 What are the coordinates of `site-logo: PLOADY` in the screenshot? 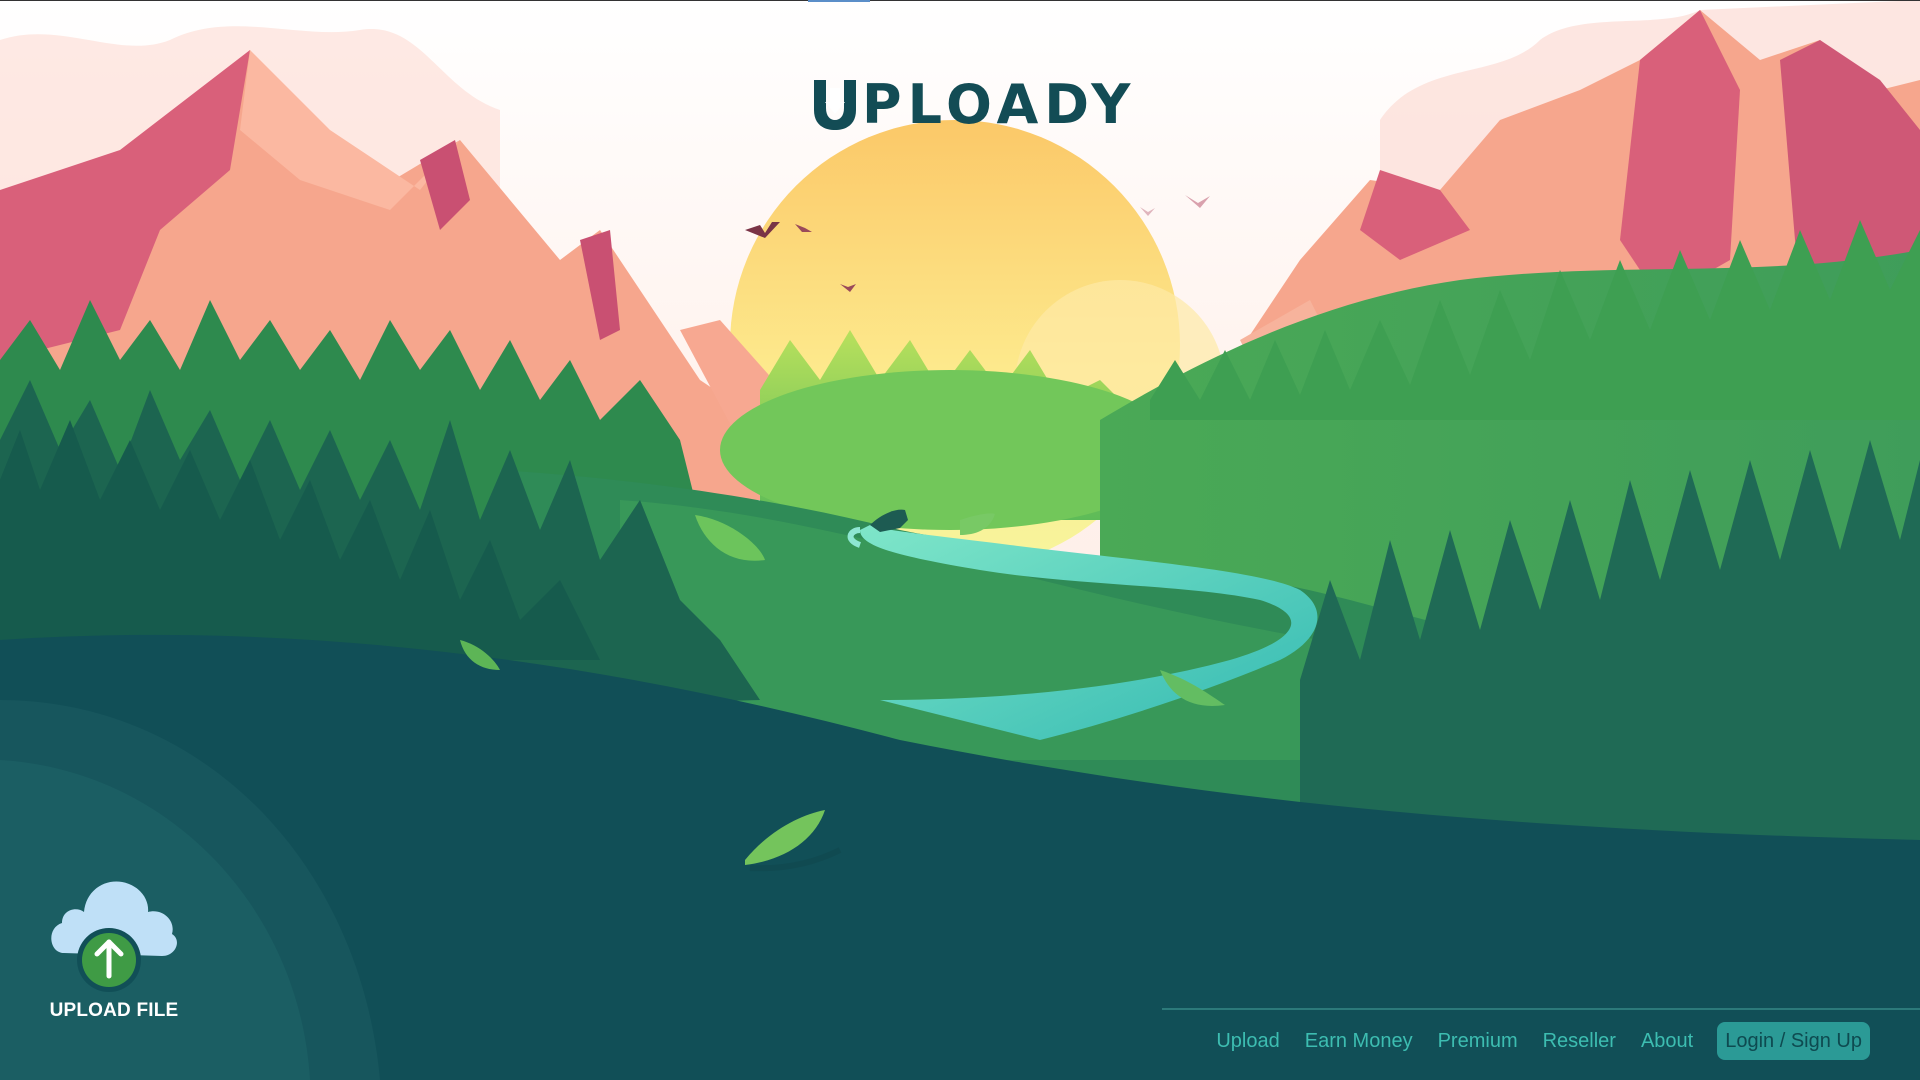 It's located at (974, 105).